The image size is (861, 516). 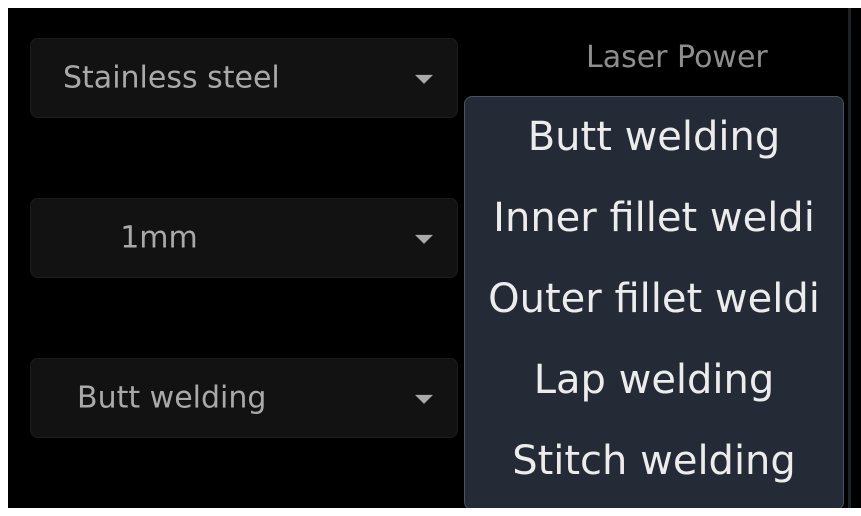 What do you see at coordinates (172, 398) in the screenshot?
I see `weld-type-select-value: Butt welding` at bounding box center [172, 398].